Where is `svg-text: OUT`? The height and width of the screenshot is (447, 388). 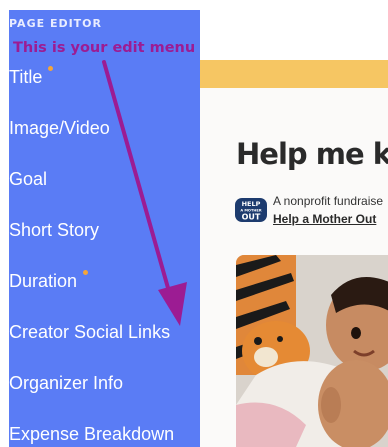
svg-text: OUT is located at coordinates (251, 217).